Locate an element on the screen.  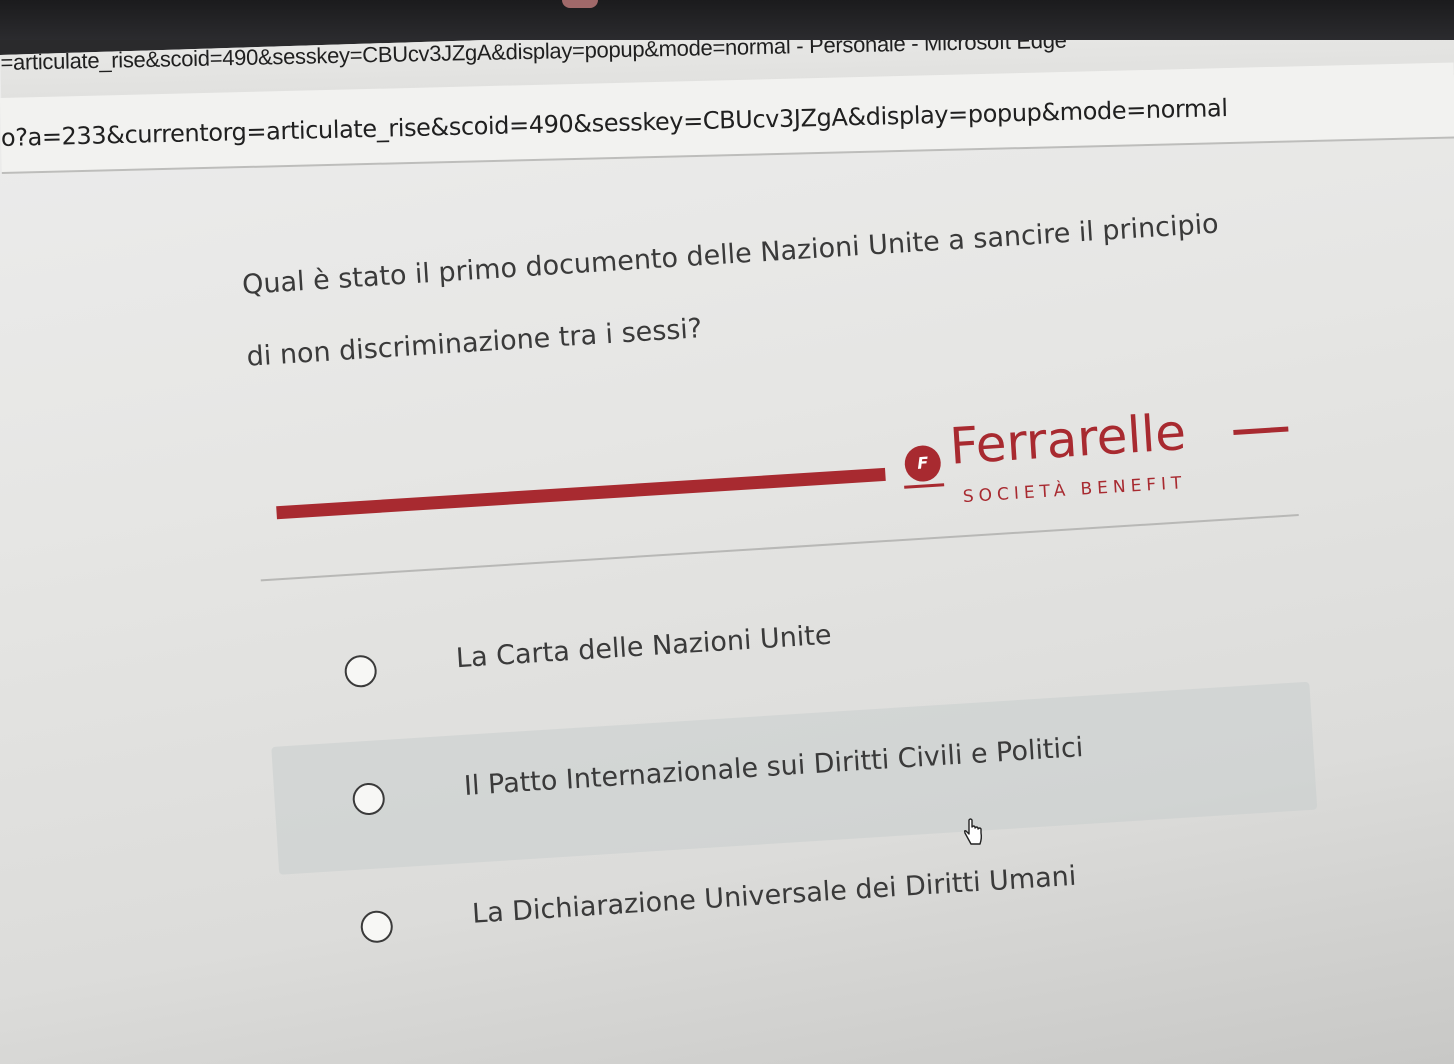
hand-pointer-icon is located at coordinates (973, 831).